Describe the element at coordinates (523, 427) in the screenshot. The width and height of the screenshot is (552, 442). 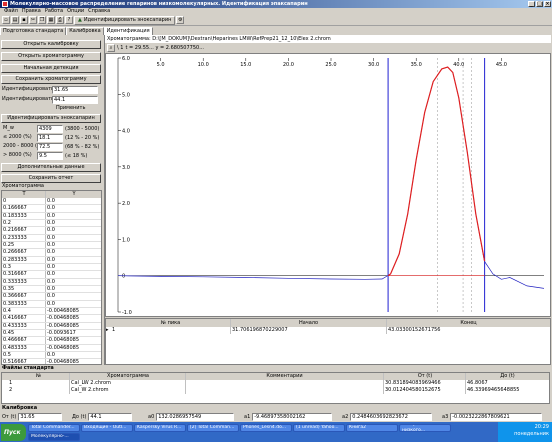
I see `clock-time: 20:29` at that location.